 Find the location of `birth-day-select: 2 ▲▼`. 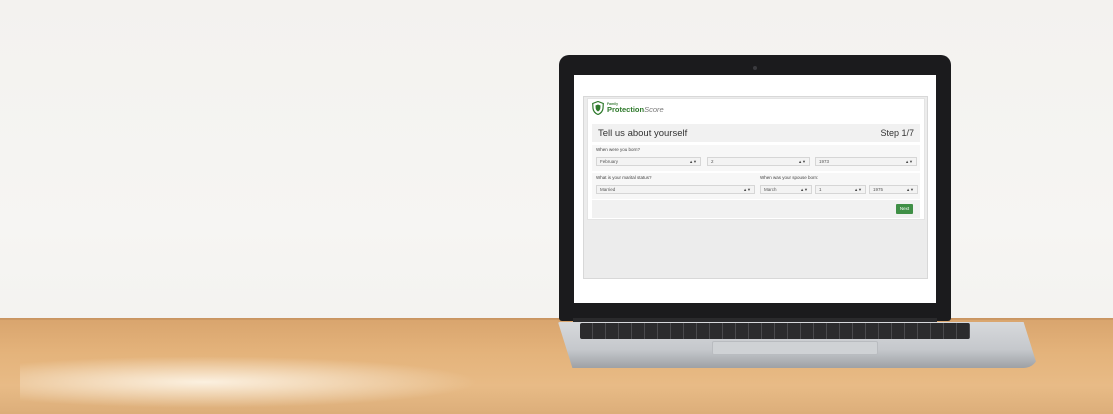

birth-day-select: 2 ▲▼ is located at coordinates (758, 161).